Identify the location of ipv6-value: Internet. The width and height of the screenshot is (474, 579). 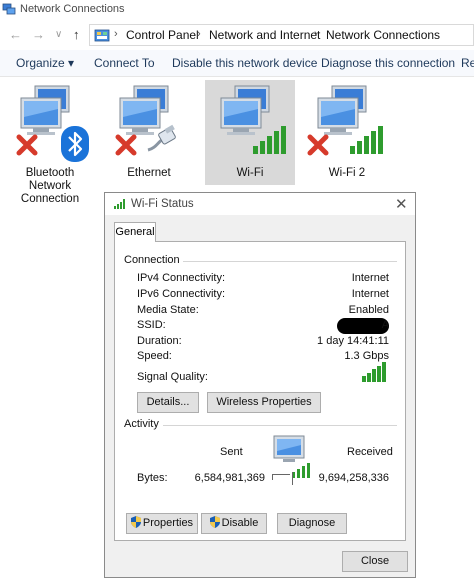
(370, 294).